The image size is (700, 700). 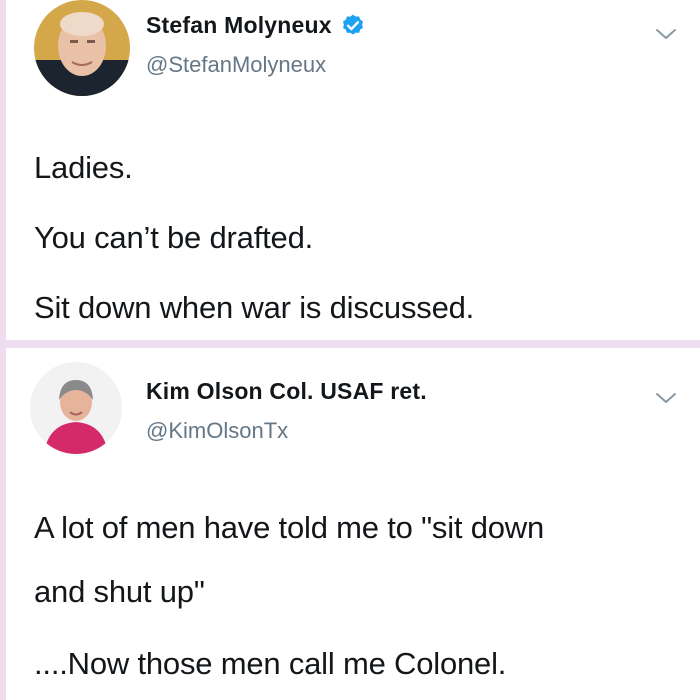 What do you see at coordinates (236, 65) in the screenshot?
I see `handle: @StefanMolyneux` at bounding box center [236, 65].